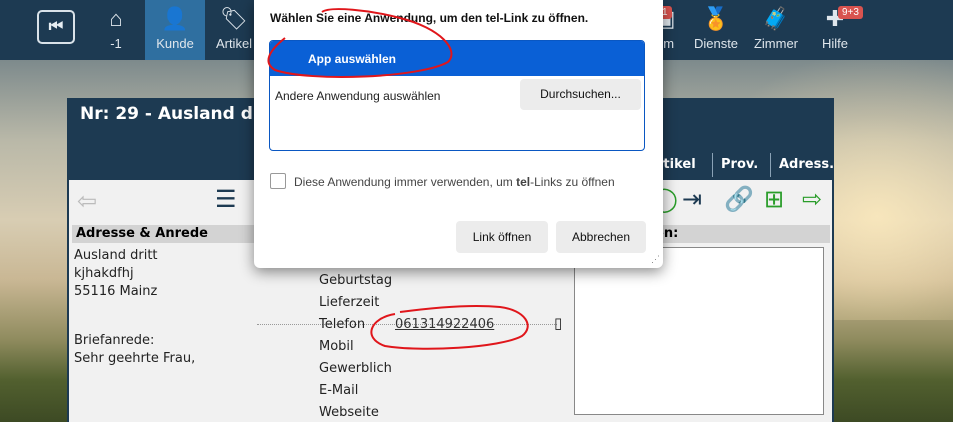 The width and height of the screenshot is (953, 422). I want to click on phone-link: 061314922406, so click(444, 324).